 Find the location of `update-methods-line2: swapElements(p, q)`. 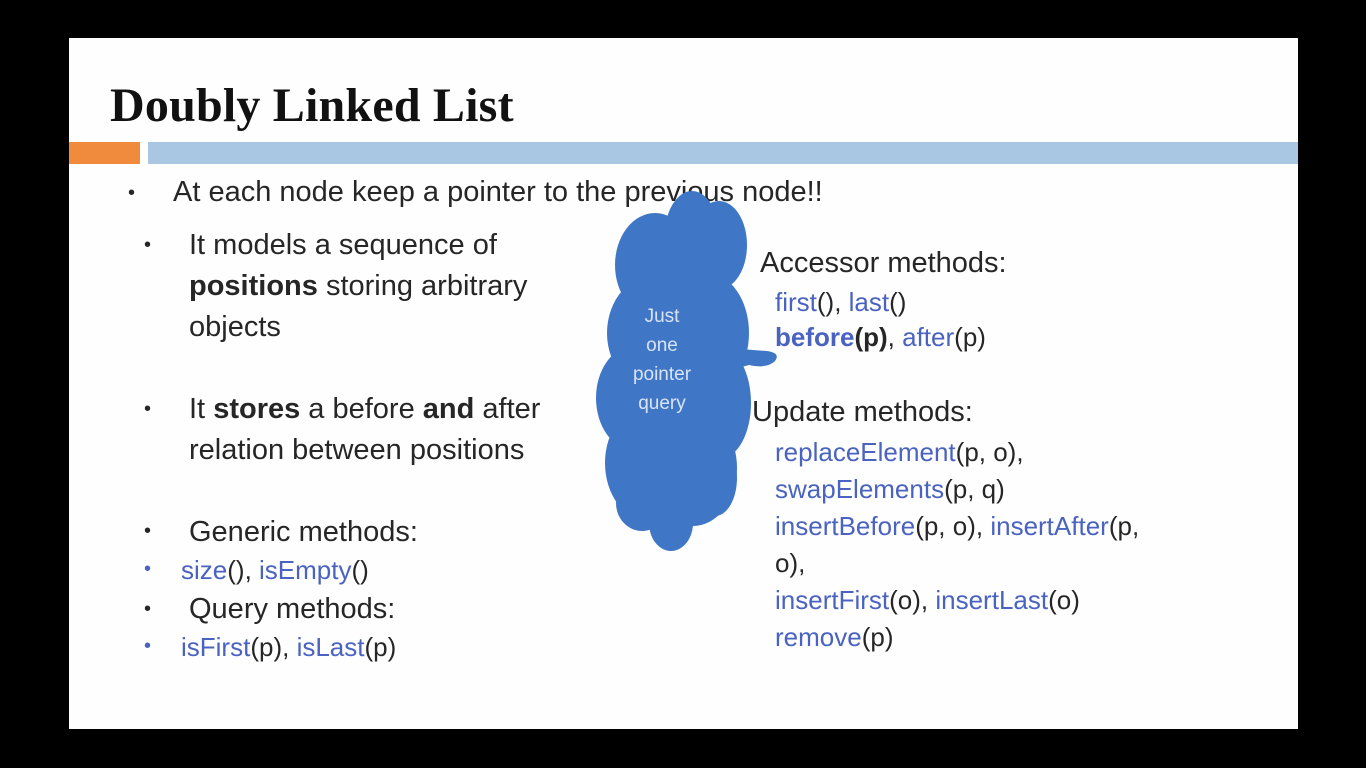

update-methods-line2: swapElements(p, q) is located at coordinates (890, 489).